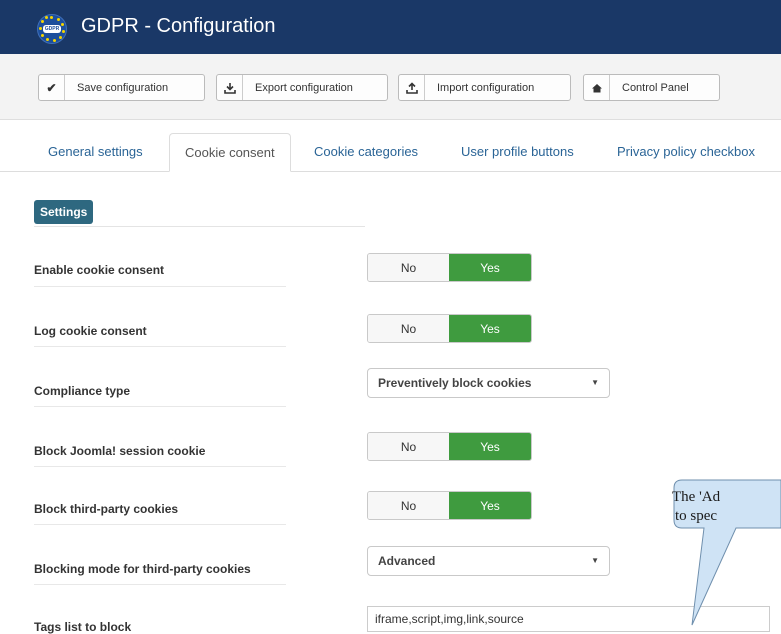 Image resolution: width=781 pixels, height=634 pixels. I want to click on control-panel-button: Control Panel, so click(651, 87).